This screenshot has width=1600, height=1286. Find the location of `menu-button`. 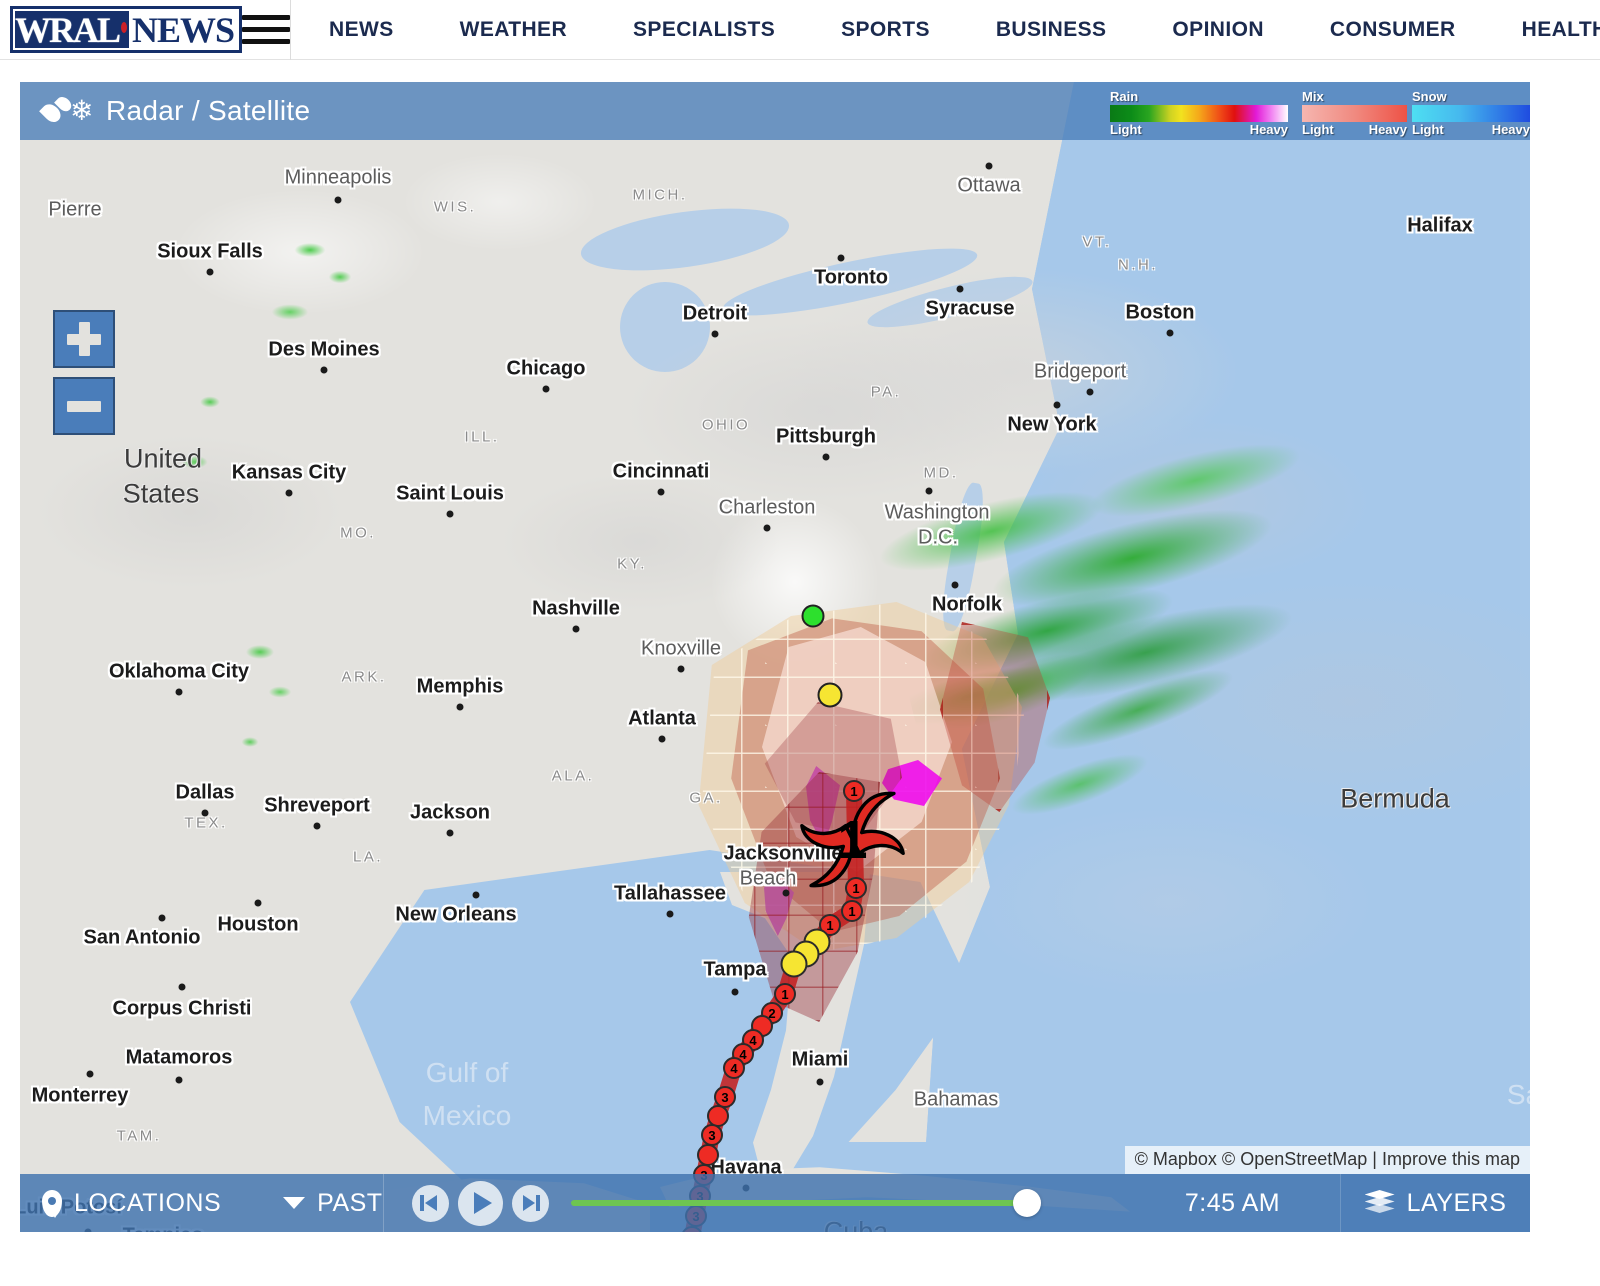

menu-button is located at coordinates (266, 30).